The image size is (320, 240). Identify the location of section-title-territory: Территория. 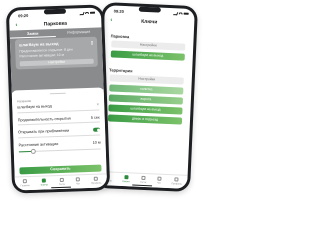
(121, 70).